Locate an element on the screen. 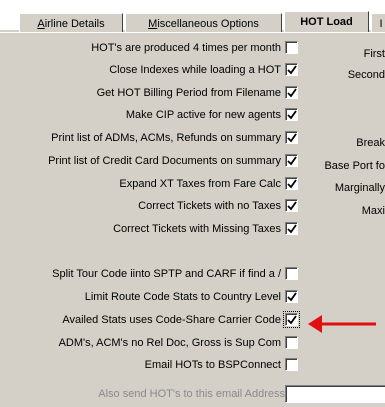  tab-hot-load: HOT Load is located at coordinates (326, 21).